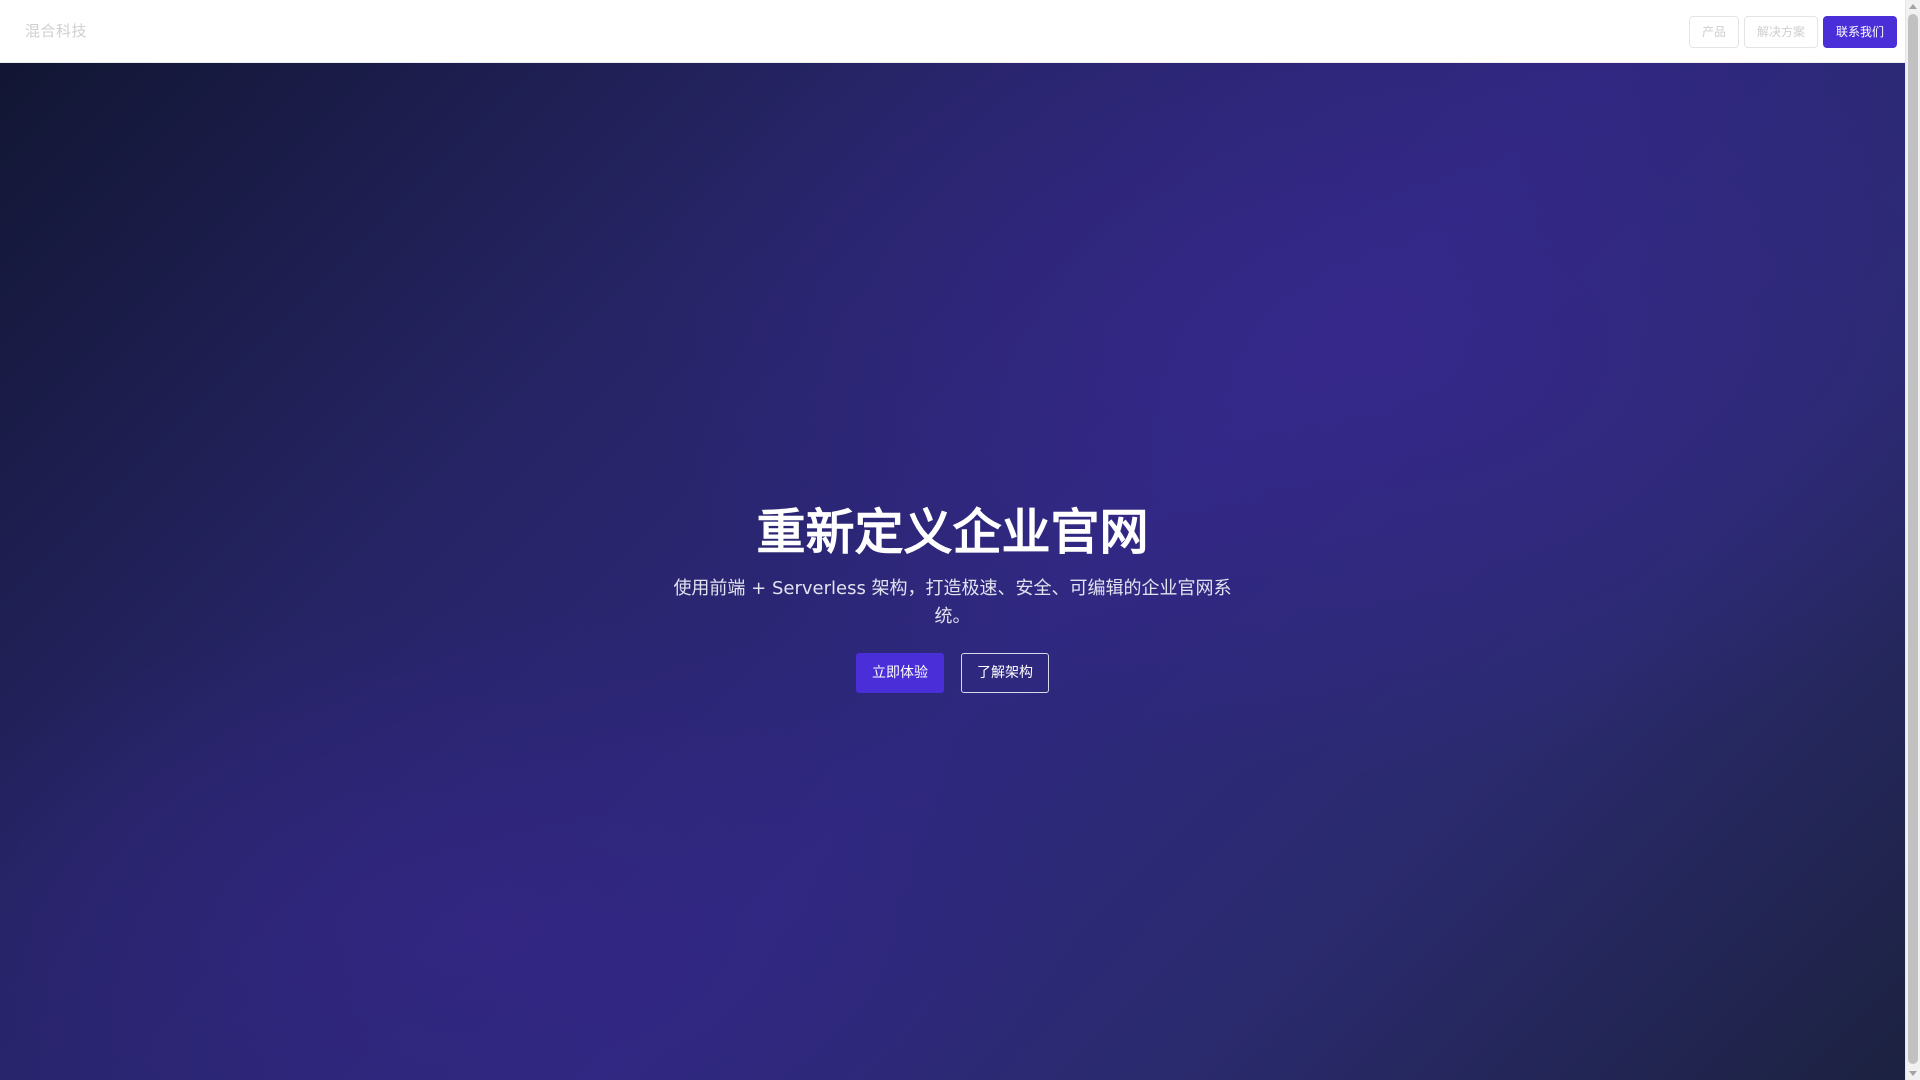 This screenshot has width=1920, height=1080. Describe the element at coordinates (56, 30) in the screenshot. I see `brand-logo-text: 混合科技` at that location.